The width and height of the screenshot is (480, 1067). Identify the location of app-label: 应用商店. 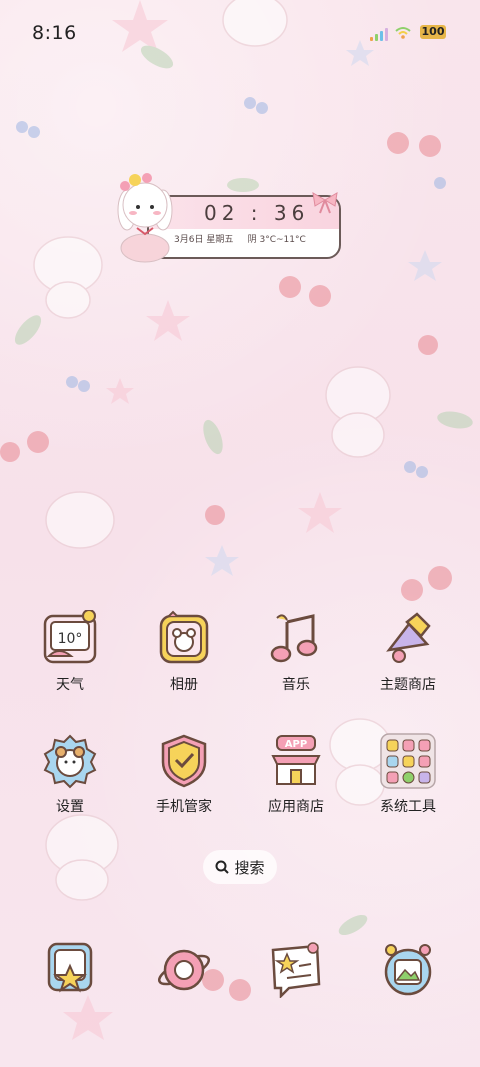
(296, 807).